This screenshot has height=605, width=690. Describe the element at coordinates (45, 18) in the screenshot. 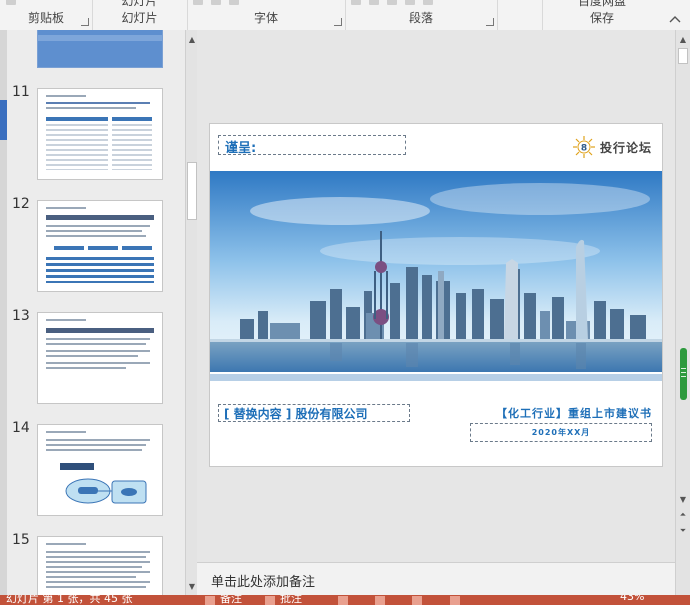

I see `clipboard-group-label: 剪贴板` at that location.